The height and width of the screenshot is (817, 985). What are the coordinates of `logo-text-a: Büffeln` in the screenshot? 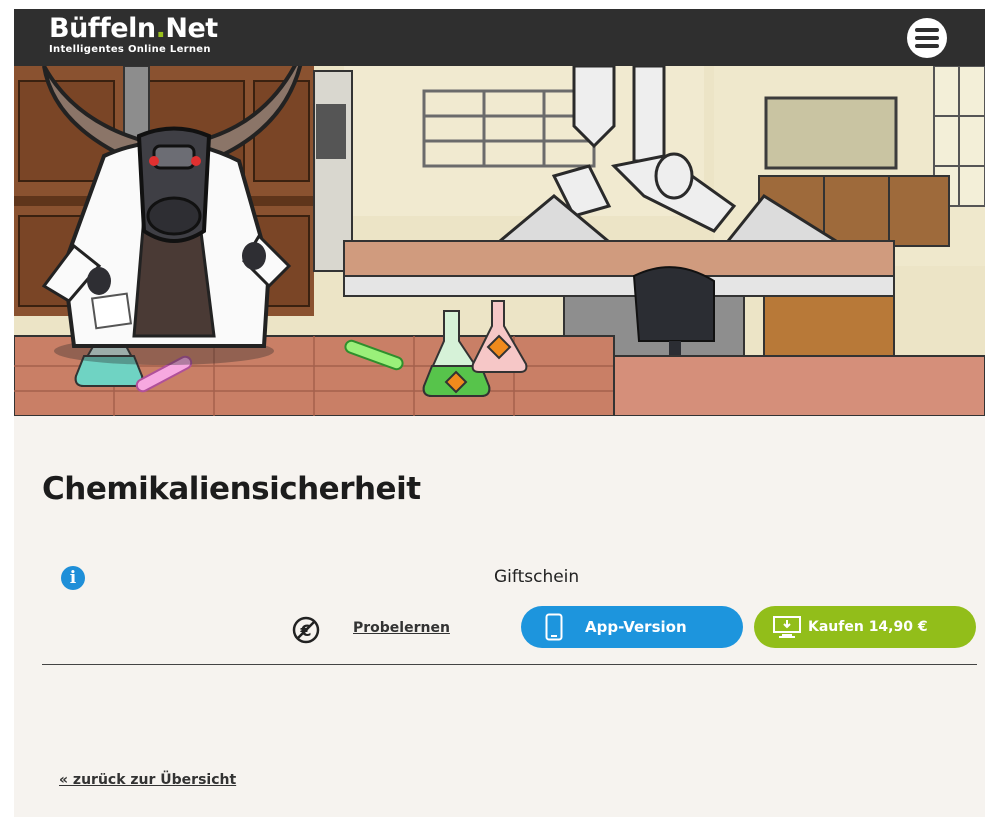 It's located at (102, 28).